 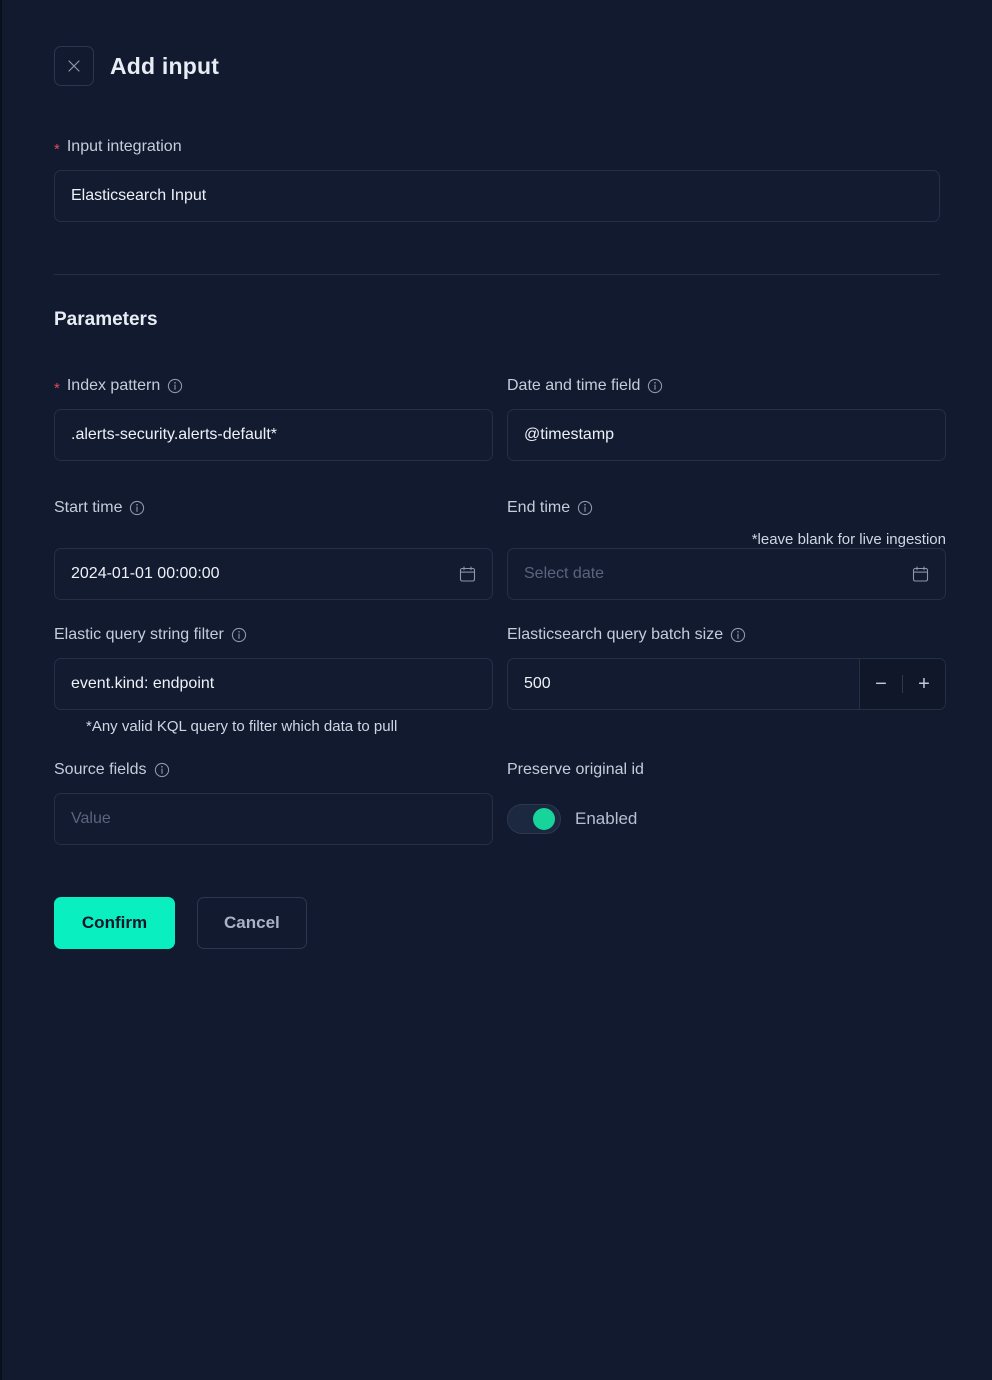 I want to click on end-time-label: End time, so click(x=726, y=508).